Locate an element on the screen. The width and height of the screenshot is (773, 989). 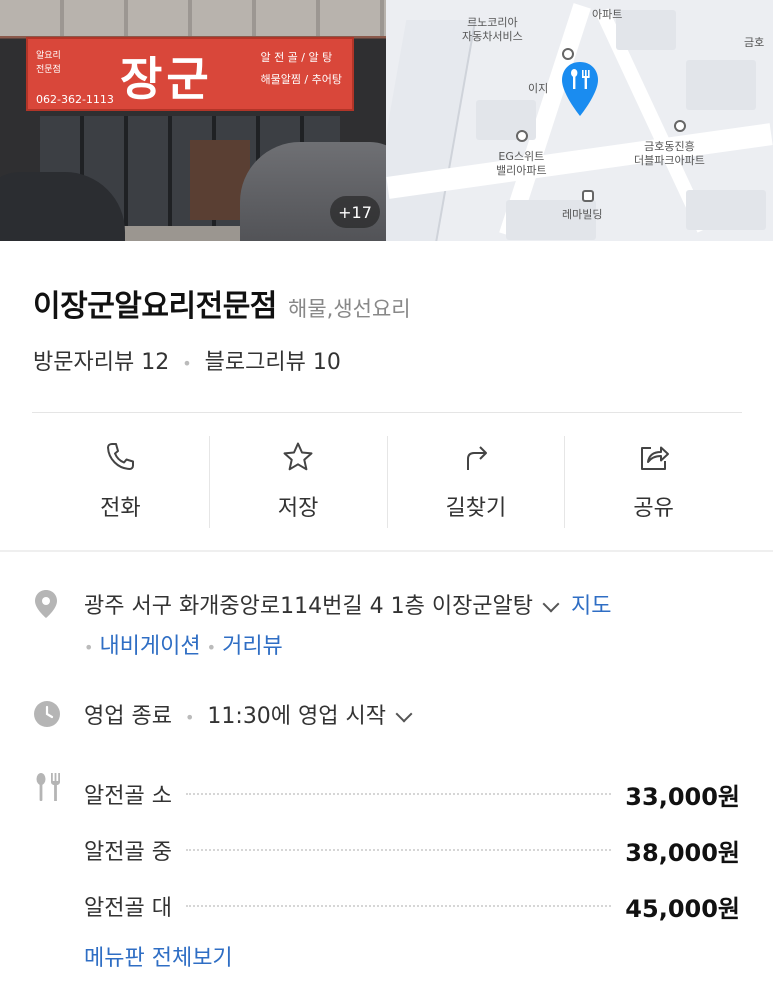
navigation-link: 내비게이션 is located at coordinates (149, 646).